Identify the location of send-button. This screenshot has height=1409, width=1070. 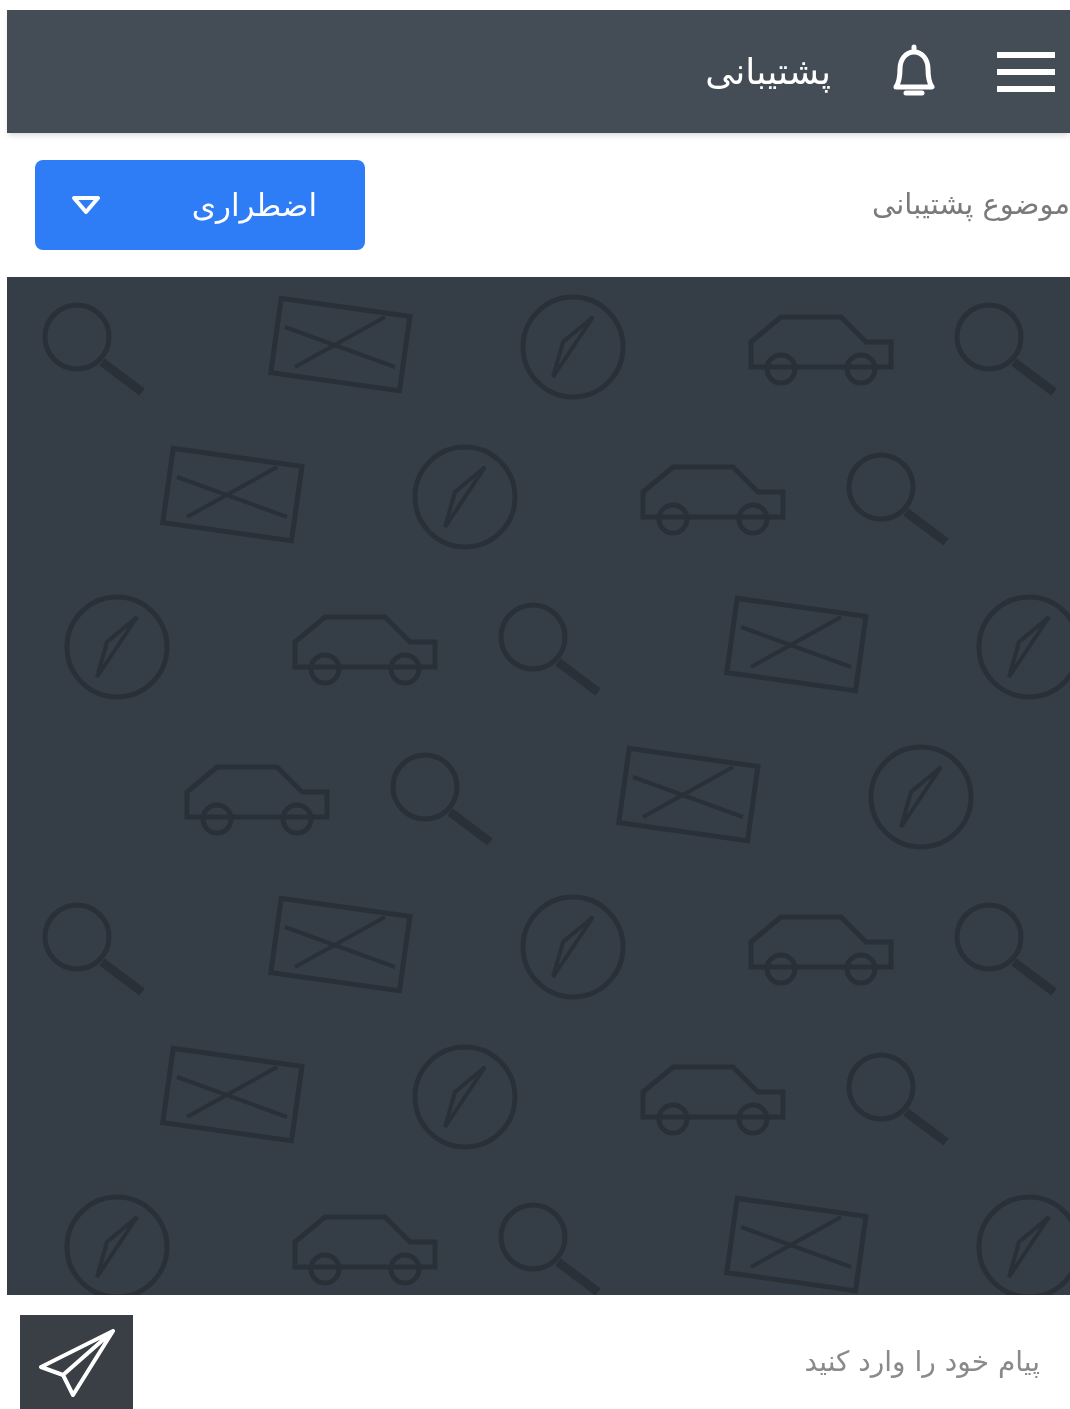
(76, 1362).